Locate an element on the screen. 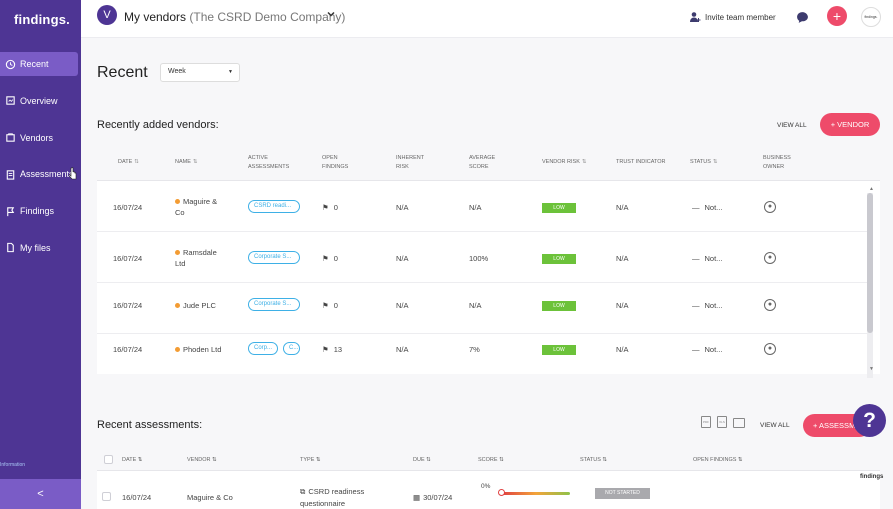 The image size is (893, 509). company-name: (The CSRD Demo Company) is located at coordinates (267, 17).